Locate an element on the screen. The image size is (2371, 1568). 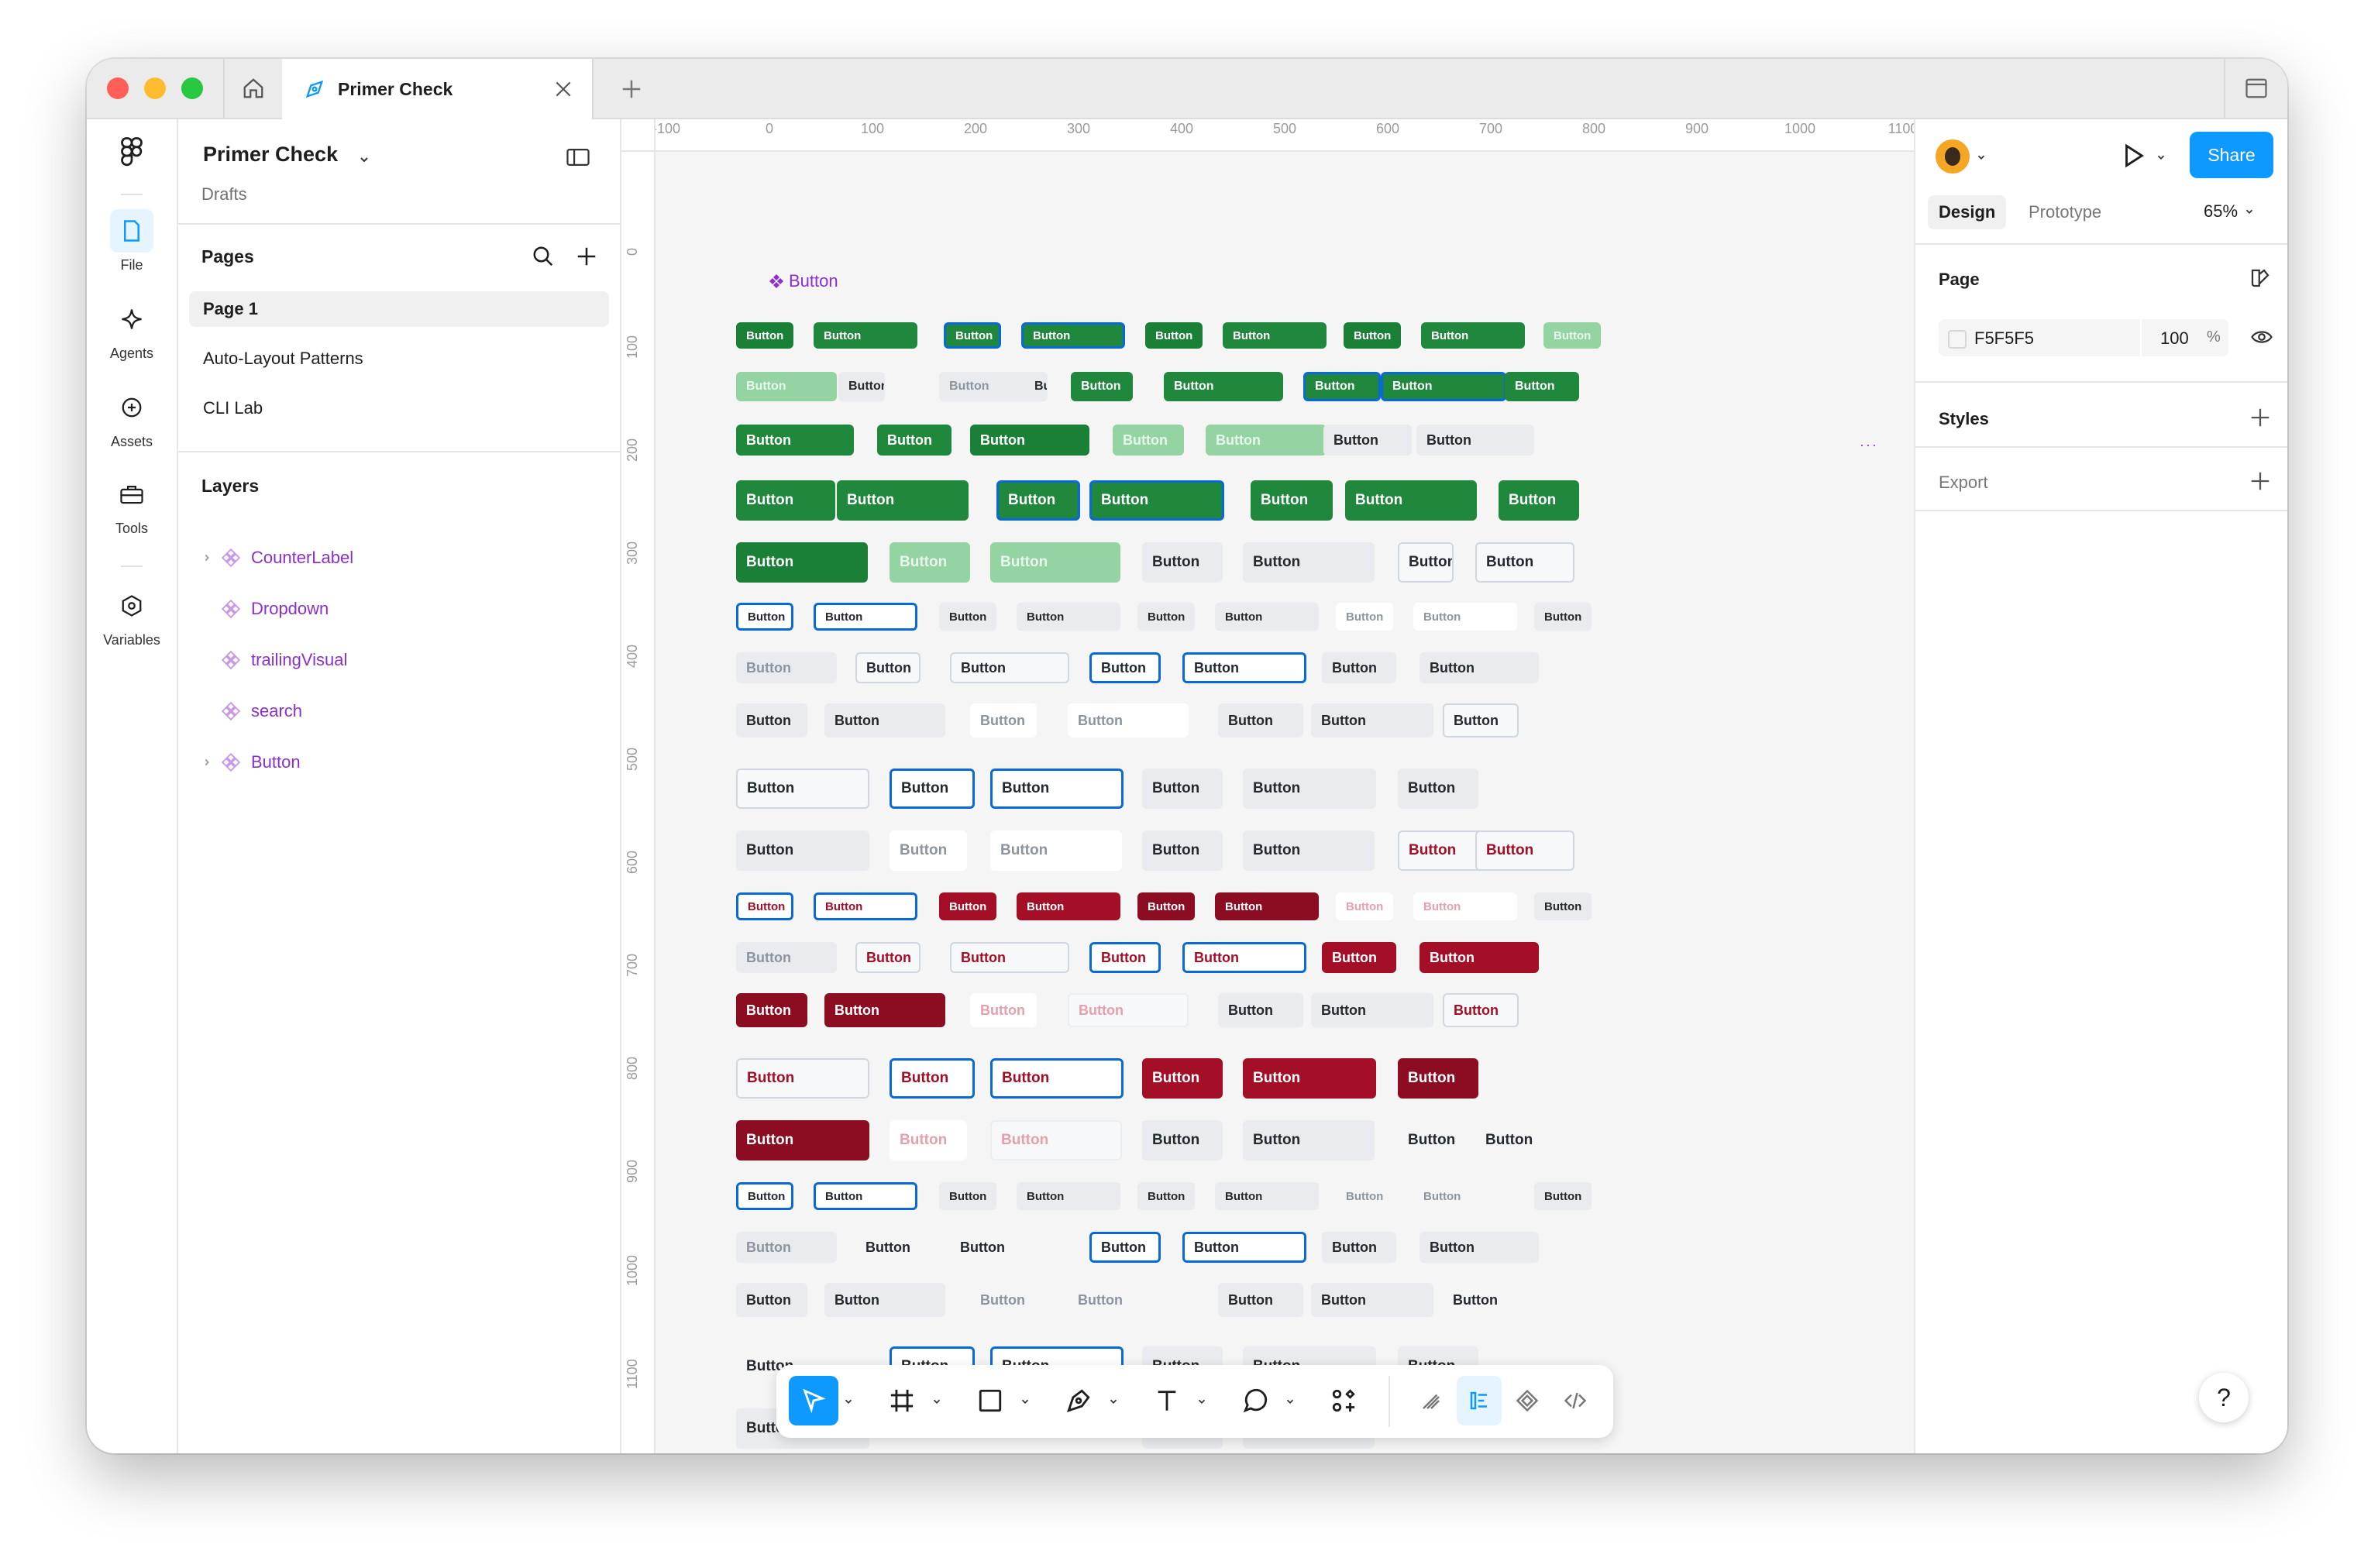
overflow-dots: ··· is located at coordinates (1869, 445).